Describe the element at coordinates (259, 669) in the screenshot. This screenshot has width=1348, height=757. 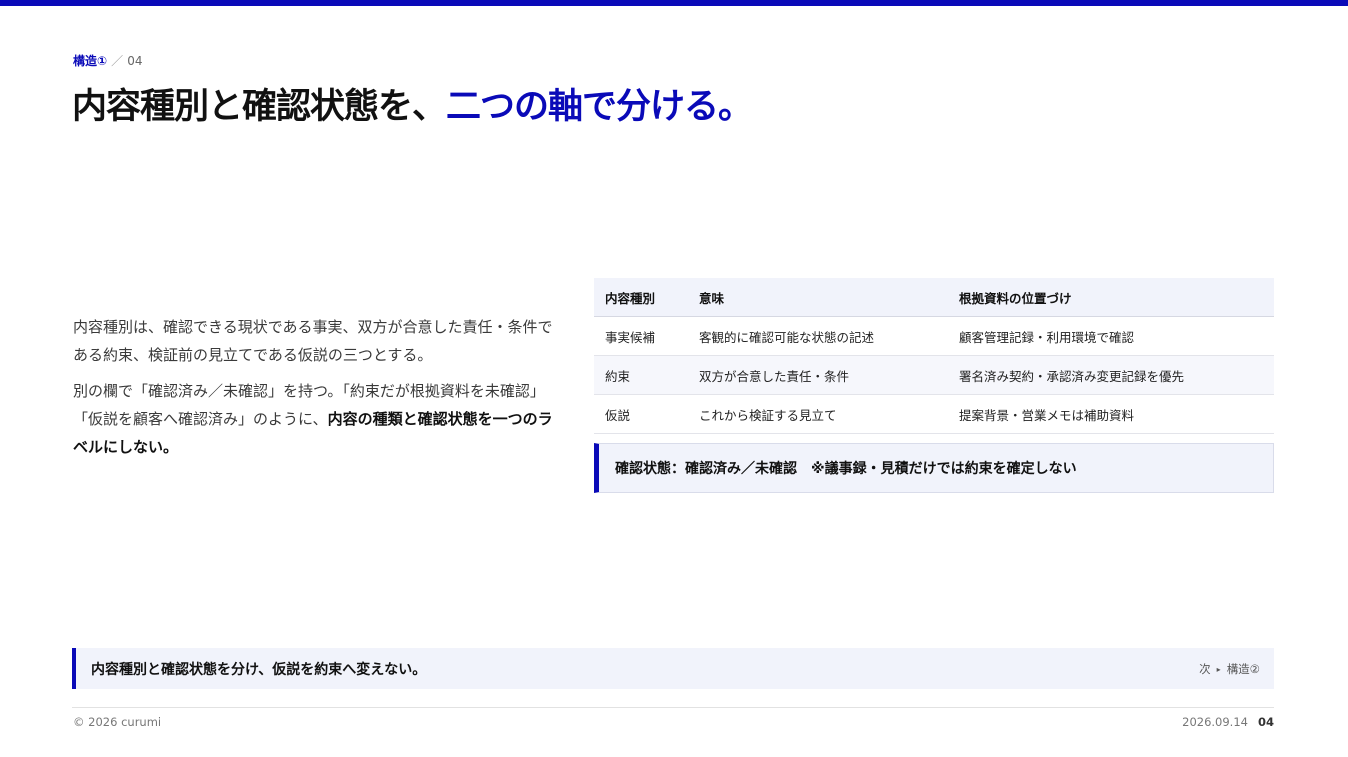
I see `summary-message: 内容種別と確認状態を分け、仮説を約束へ変えない。` at that location.